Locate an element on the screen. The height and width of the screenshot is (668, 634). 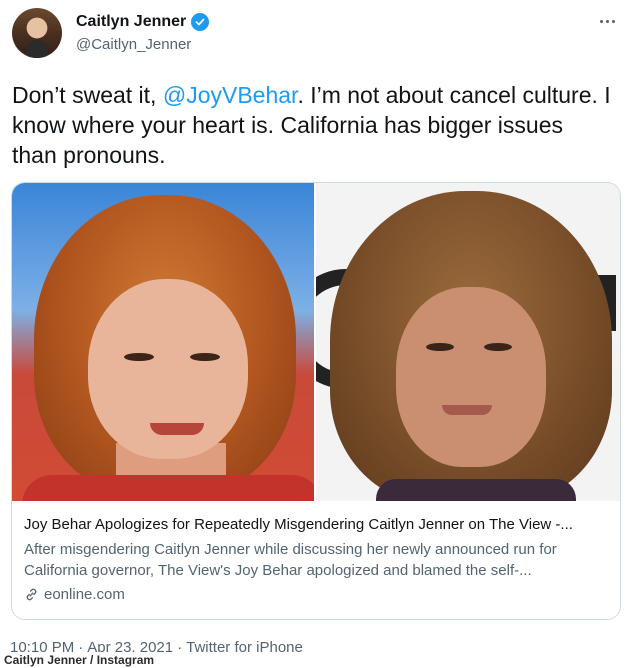
tweet-text-part: Don’t sweat it, is located at coordinates (87, 95).